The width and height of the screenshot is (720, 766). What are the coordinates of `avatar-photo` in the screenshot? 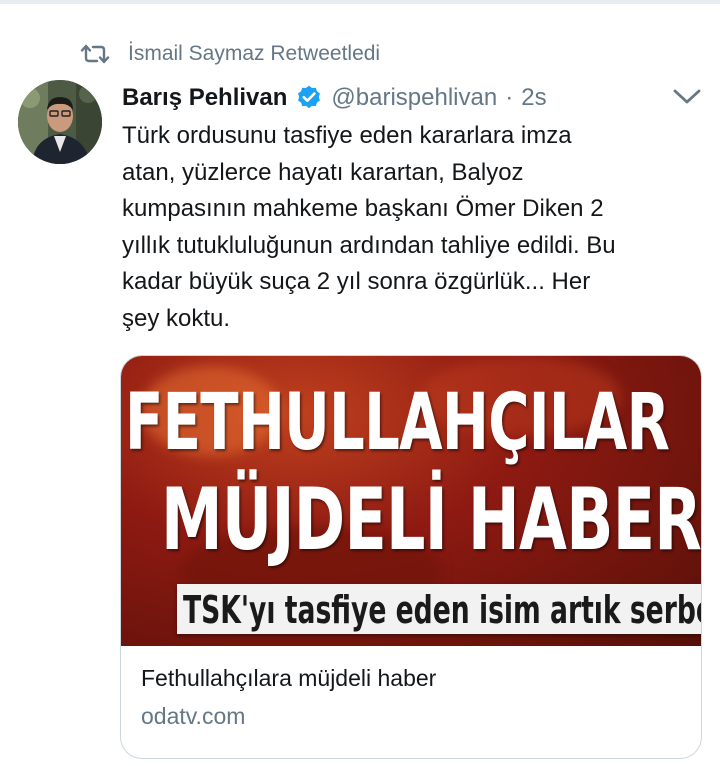 It's located at (60, 122).